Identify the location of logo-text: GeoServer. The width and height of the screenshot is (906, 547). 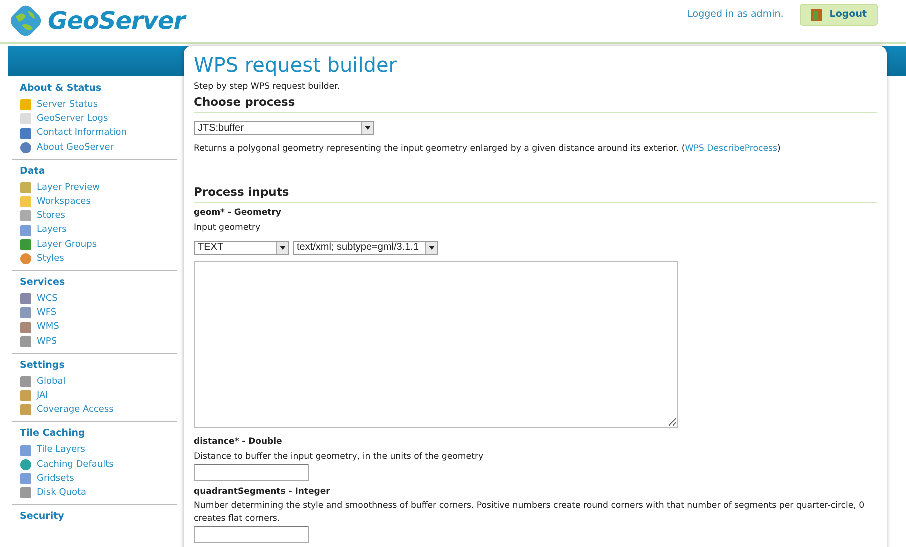
(117, 21).